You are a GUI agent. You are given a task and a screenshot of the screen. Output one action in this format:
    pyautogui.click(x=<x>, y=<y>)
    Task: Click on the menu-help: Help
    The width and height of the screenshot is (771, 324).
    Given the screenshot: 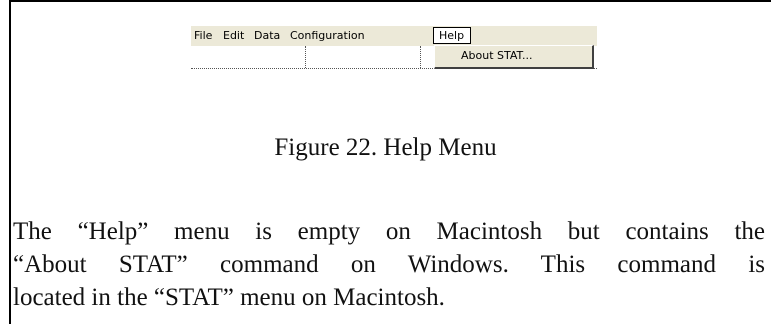 What is the action you would take?
    pyautogui.click(x=452, y=35)
    